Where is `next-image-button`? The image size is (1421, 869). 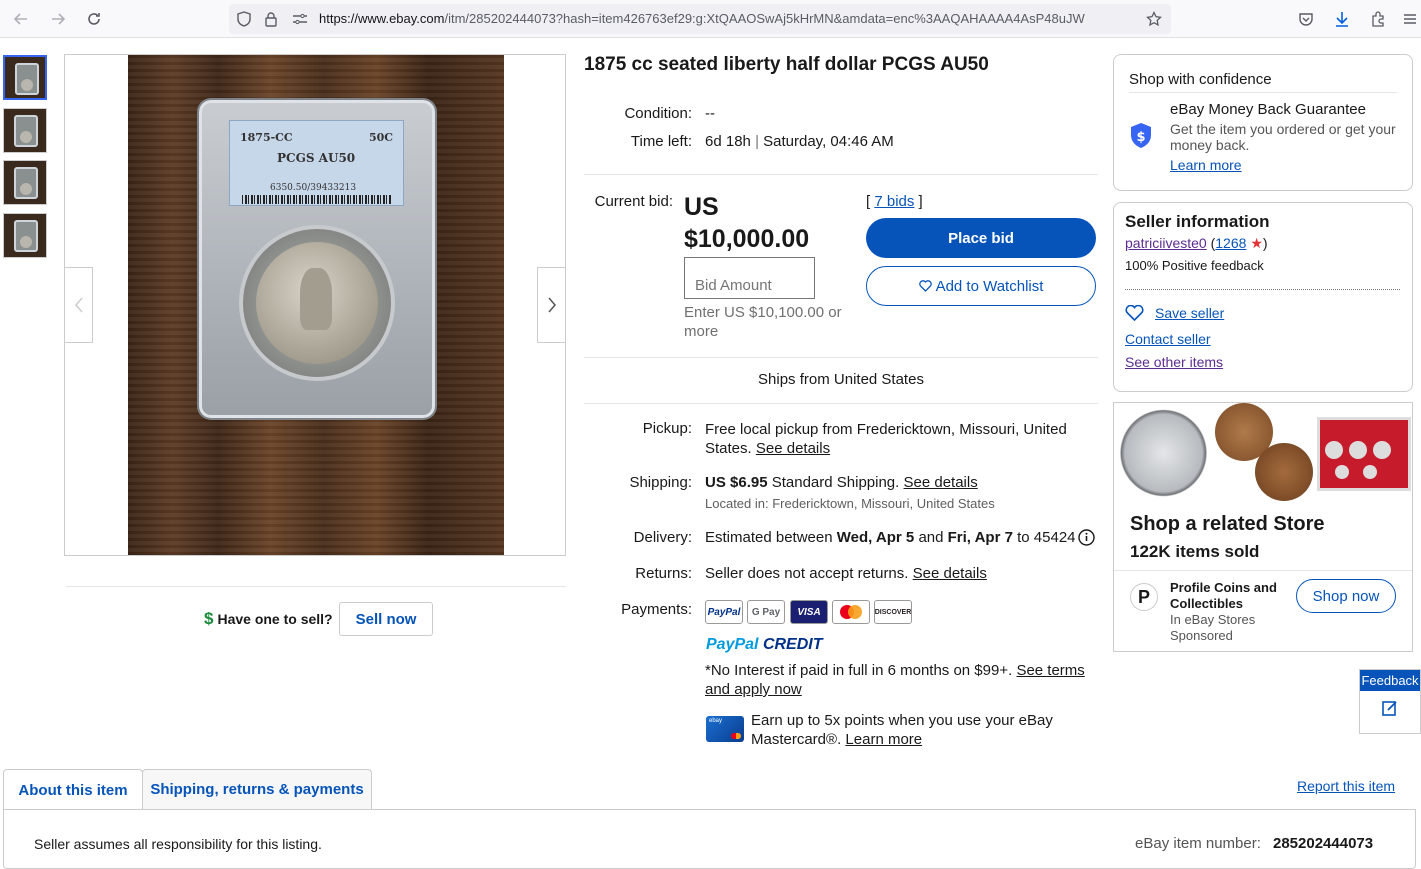
next-image-button is located at coordinates (551, 305).